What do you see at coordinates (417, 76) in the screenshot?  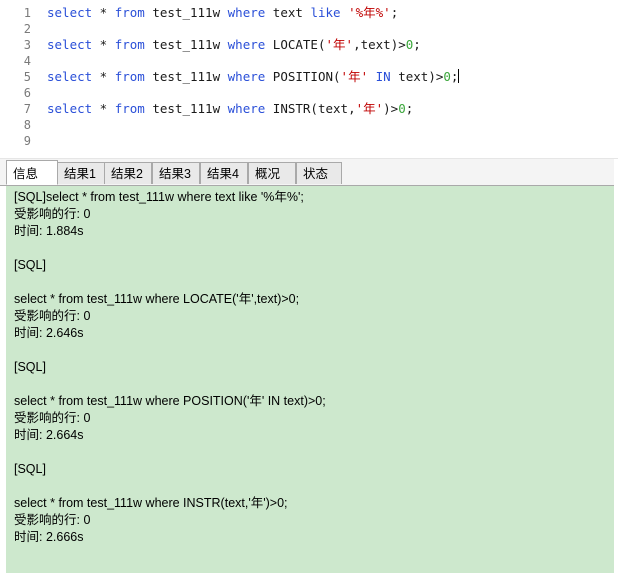 I see `code-token: text)>` at bounding box center [417, 76].